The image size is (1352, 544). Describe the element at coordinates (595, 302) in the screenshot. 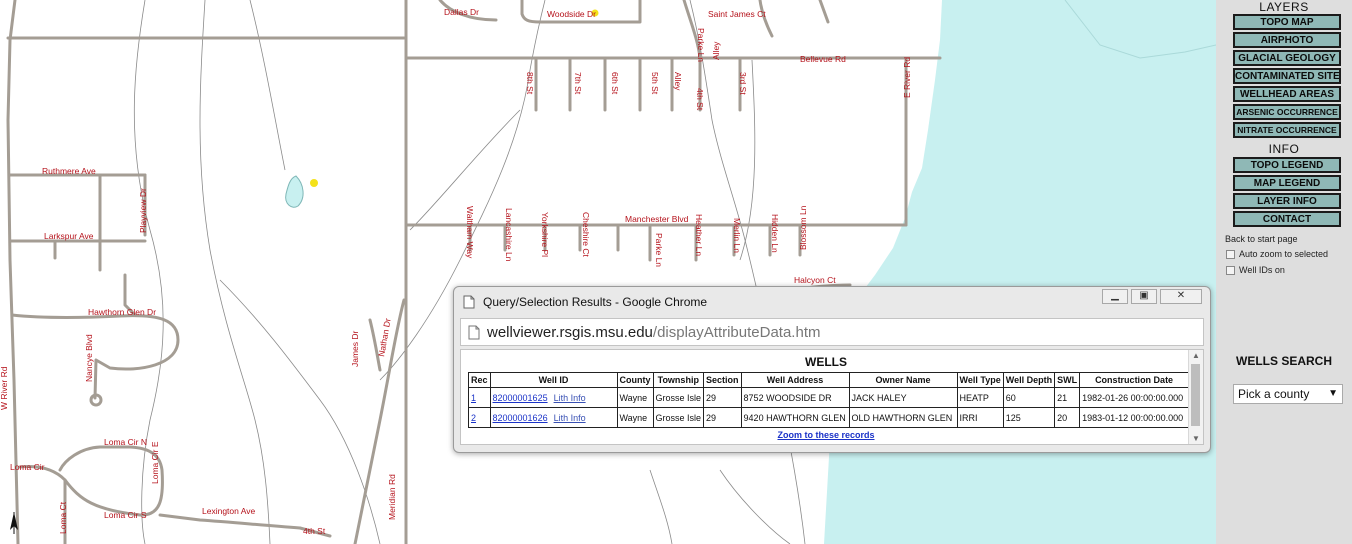

I see `window-title: Query/Selection Results - Google Chrome` at that location.